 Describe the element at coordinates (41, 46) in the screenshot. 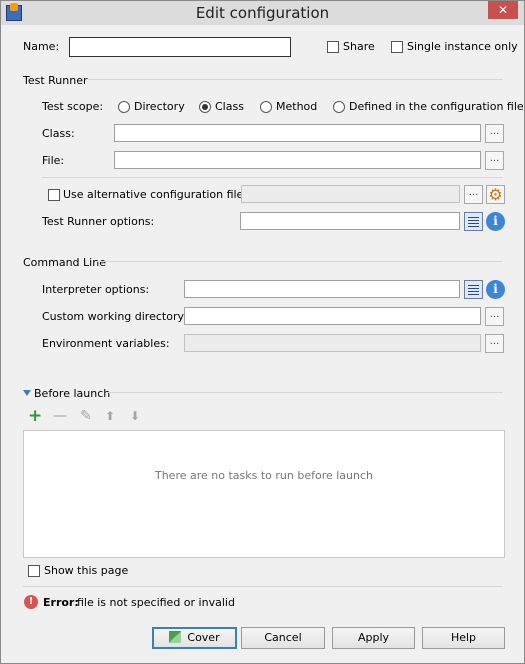

I see `name-label: Name:` at that location.